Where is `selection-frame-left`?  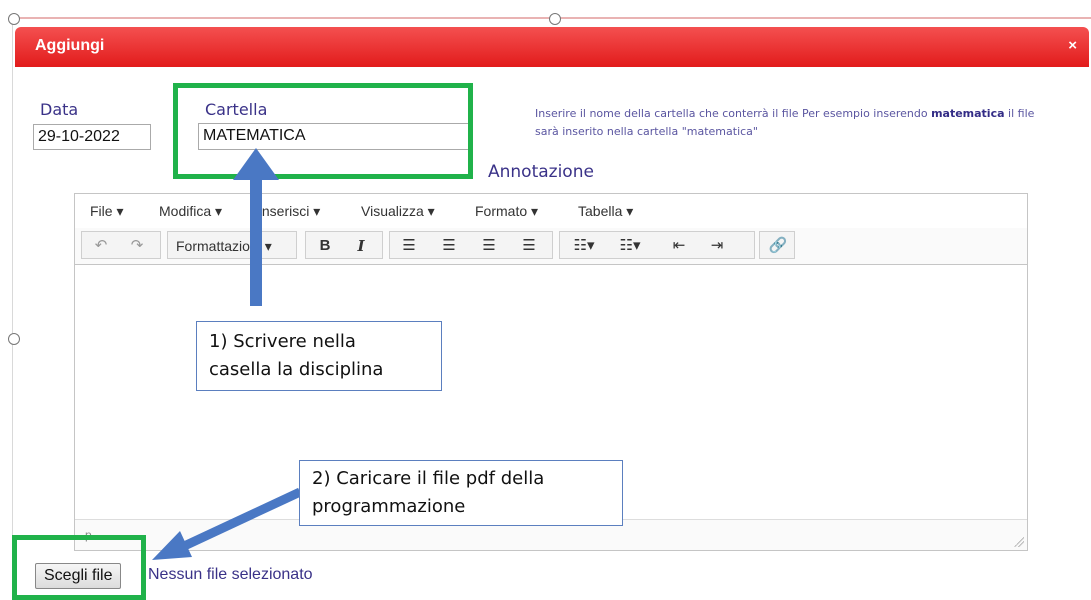 selection-frame-left is located at coordinates (12, 308).